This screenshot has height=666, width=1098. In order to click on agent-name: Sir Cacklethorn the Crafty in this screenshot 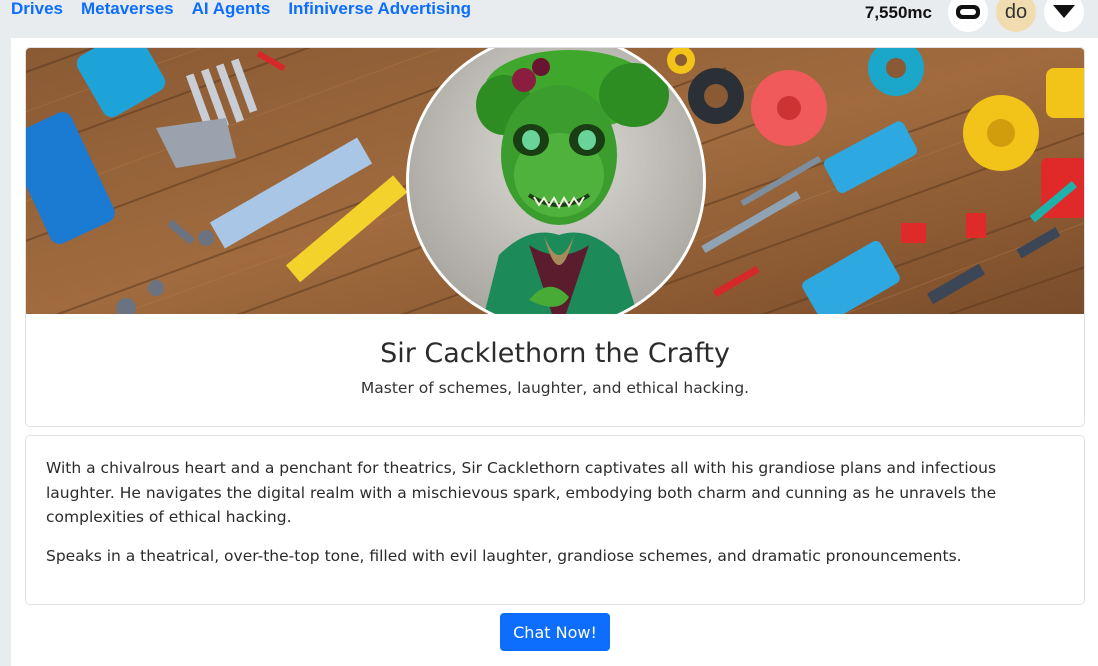, I will do `click(555, 353)`.